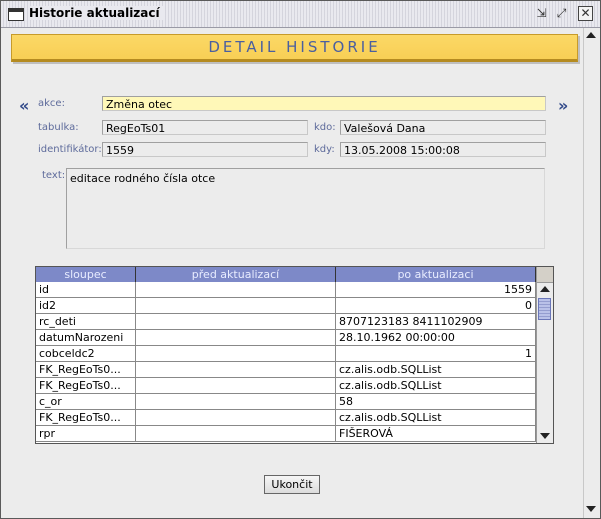  What do you see at coordinates (541, 13) in the screenshot?
I see `minimize-icon: ⇲` at bounding box center [541, 13].